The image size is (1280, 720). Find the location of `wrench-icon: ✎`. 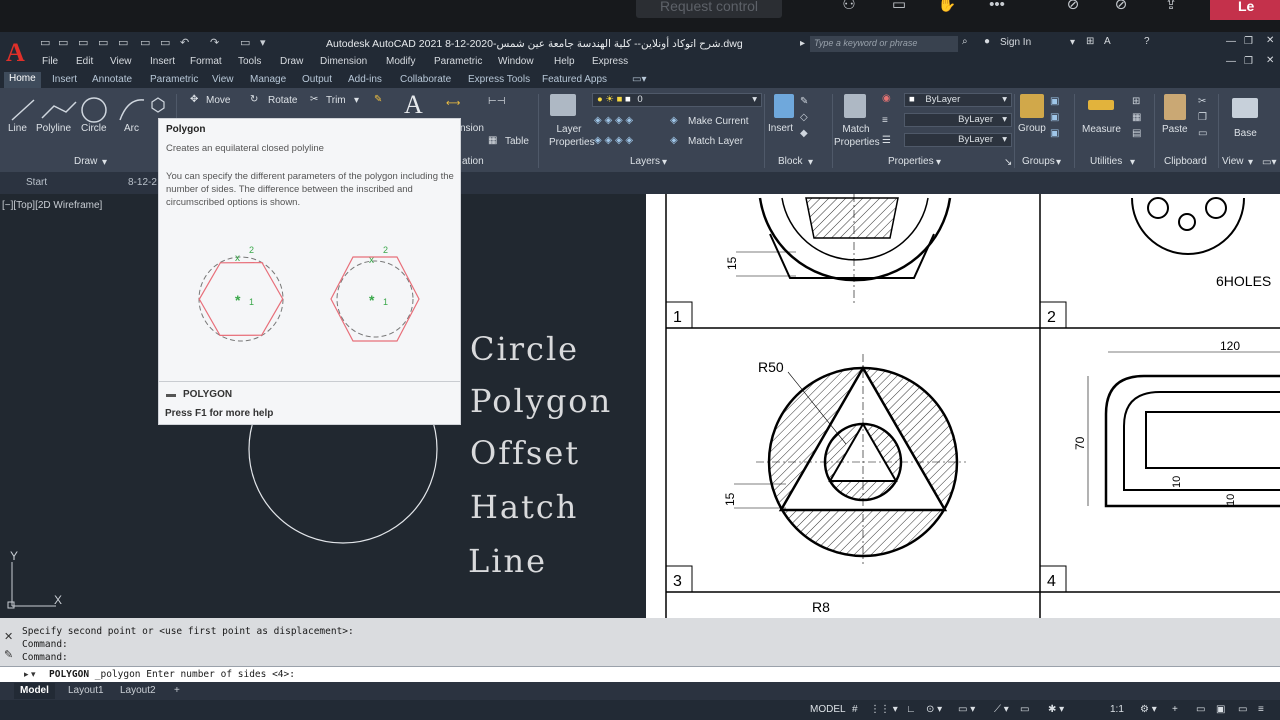

wrench-icon: ✎ is located at coordinates (8, 654).